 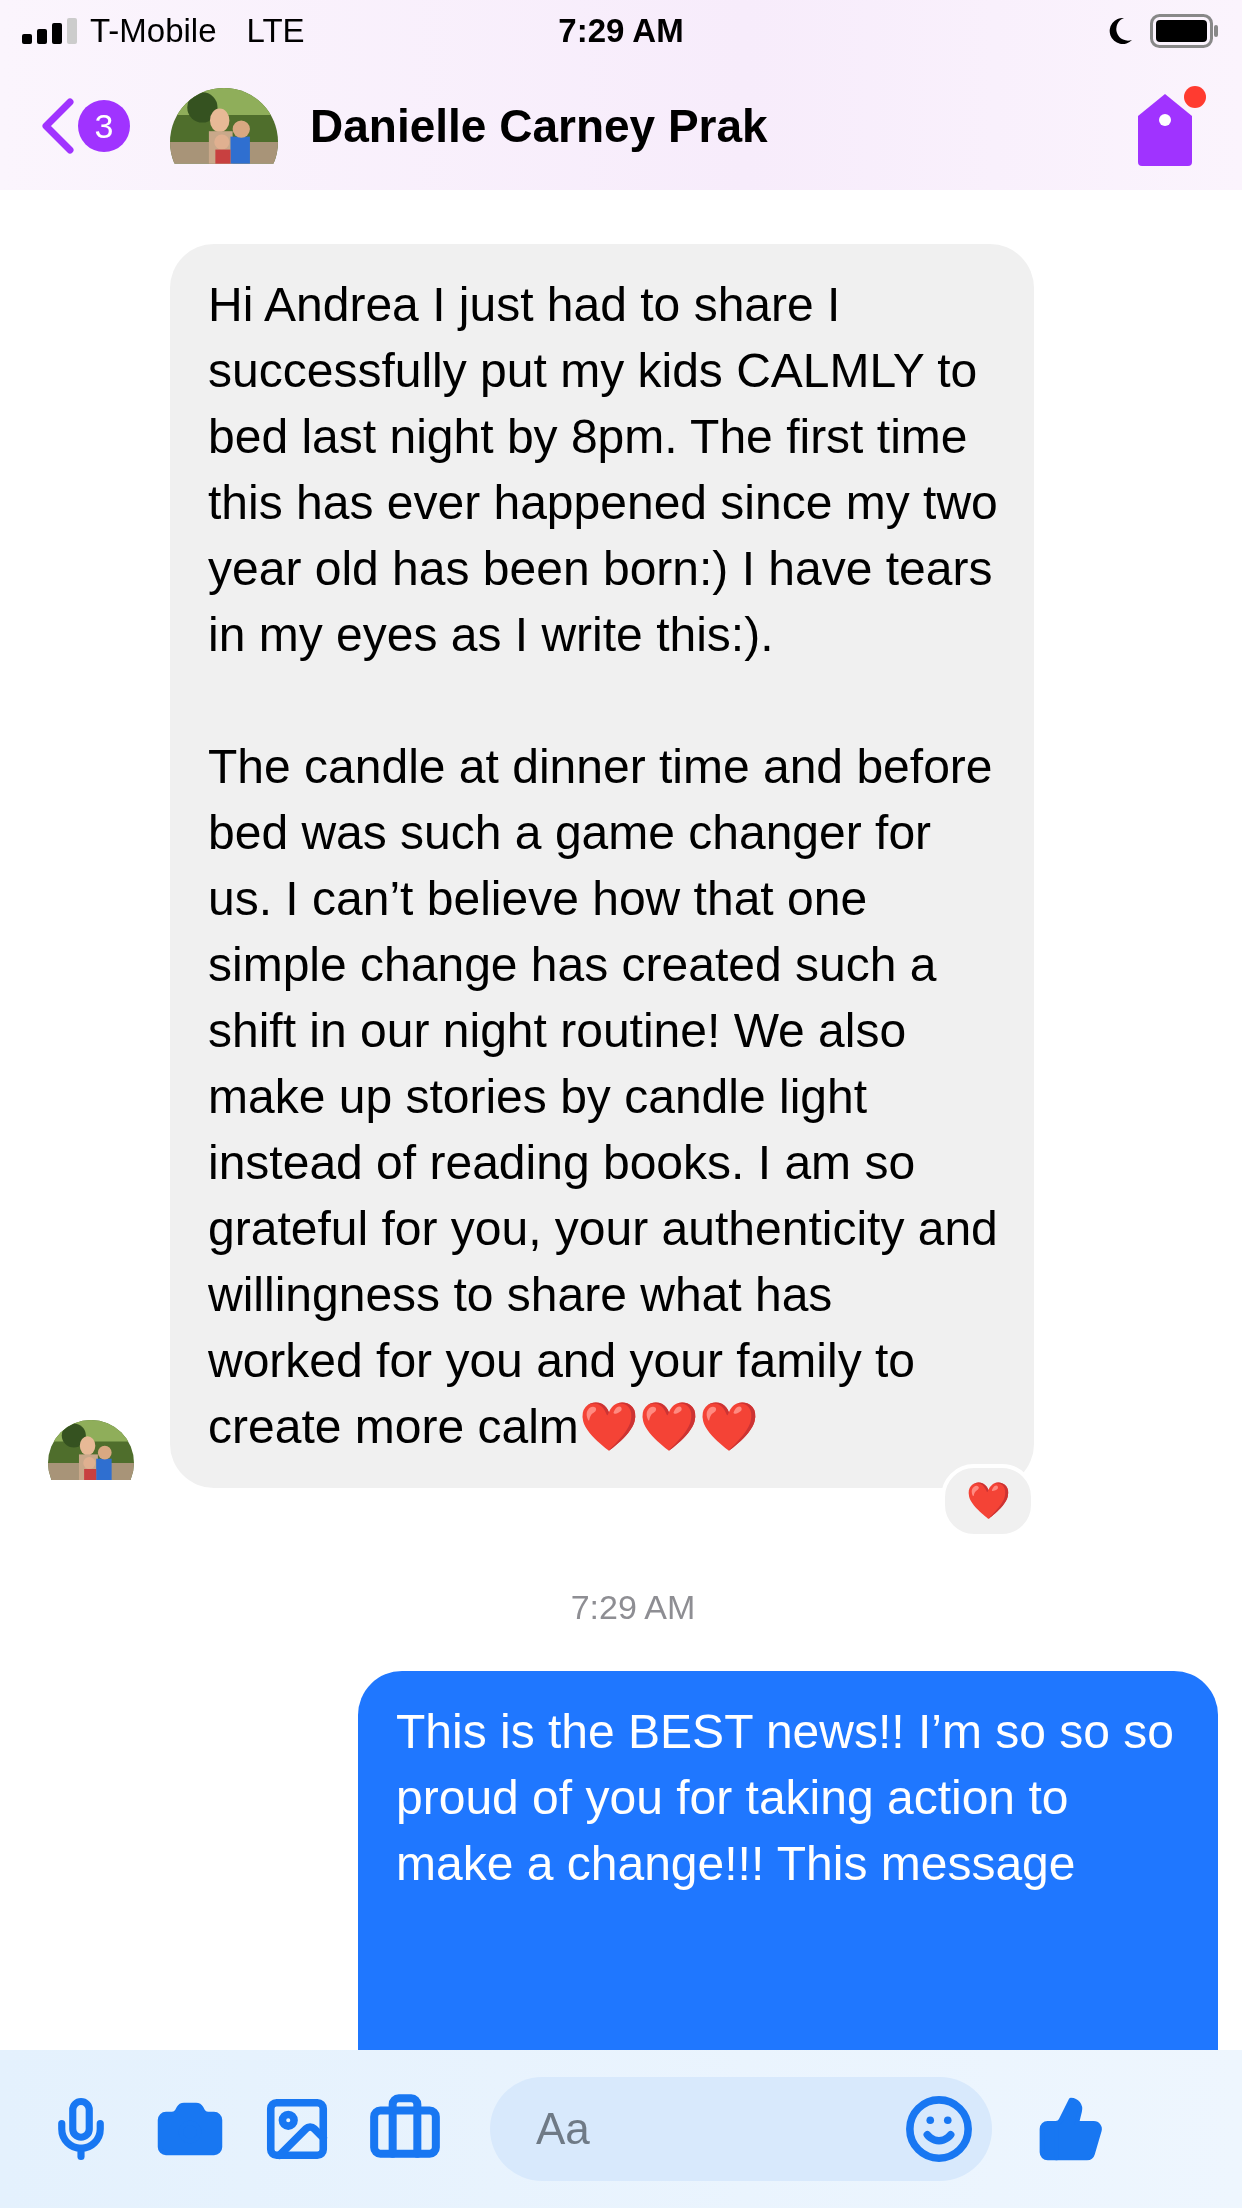 What do you see at coordinates (153, 31) in the screenshot?
I see `carrier-name: T-Mobile` at bounding box center [153, 31].